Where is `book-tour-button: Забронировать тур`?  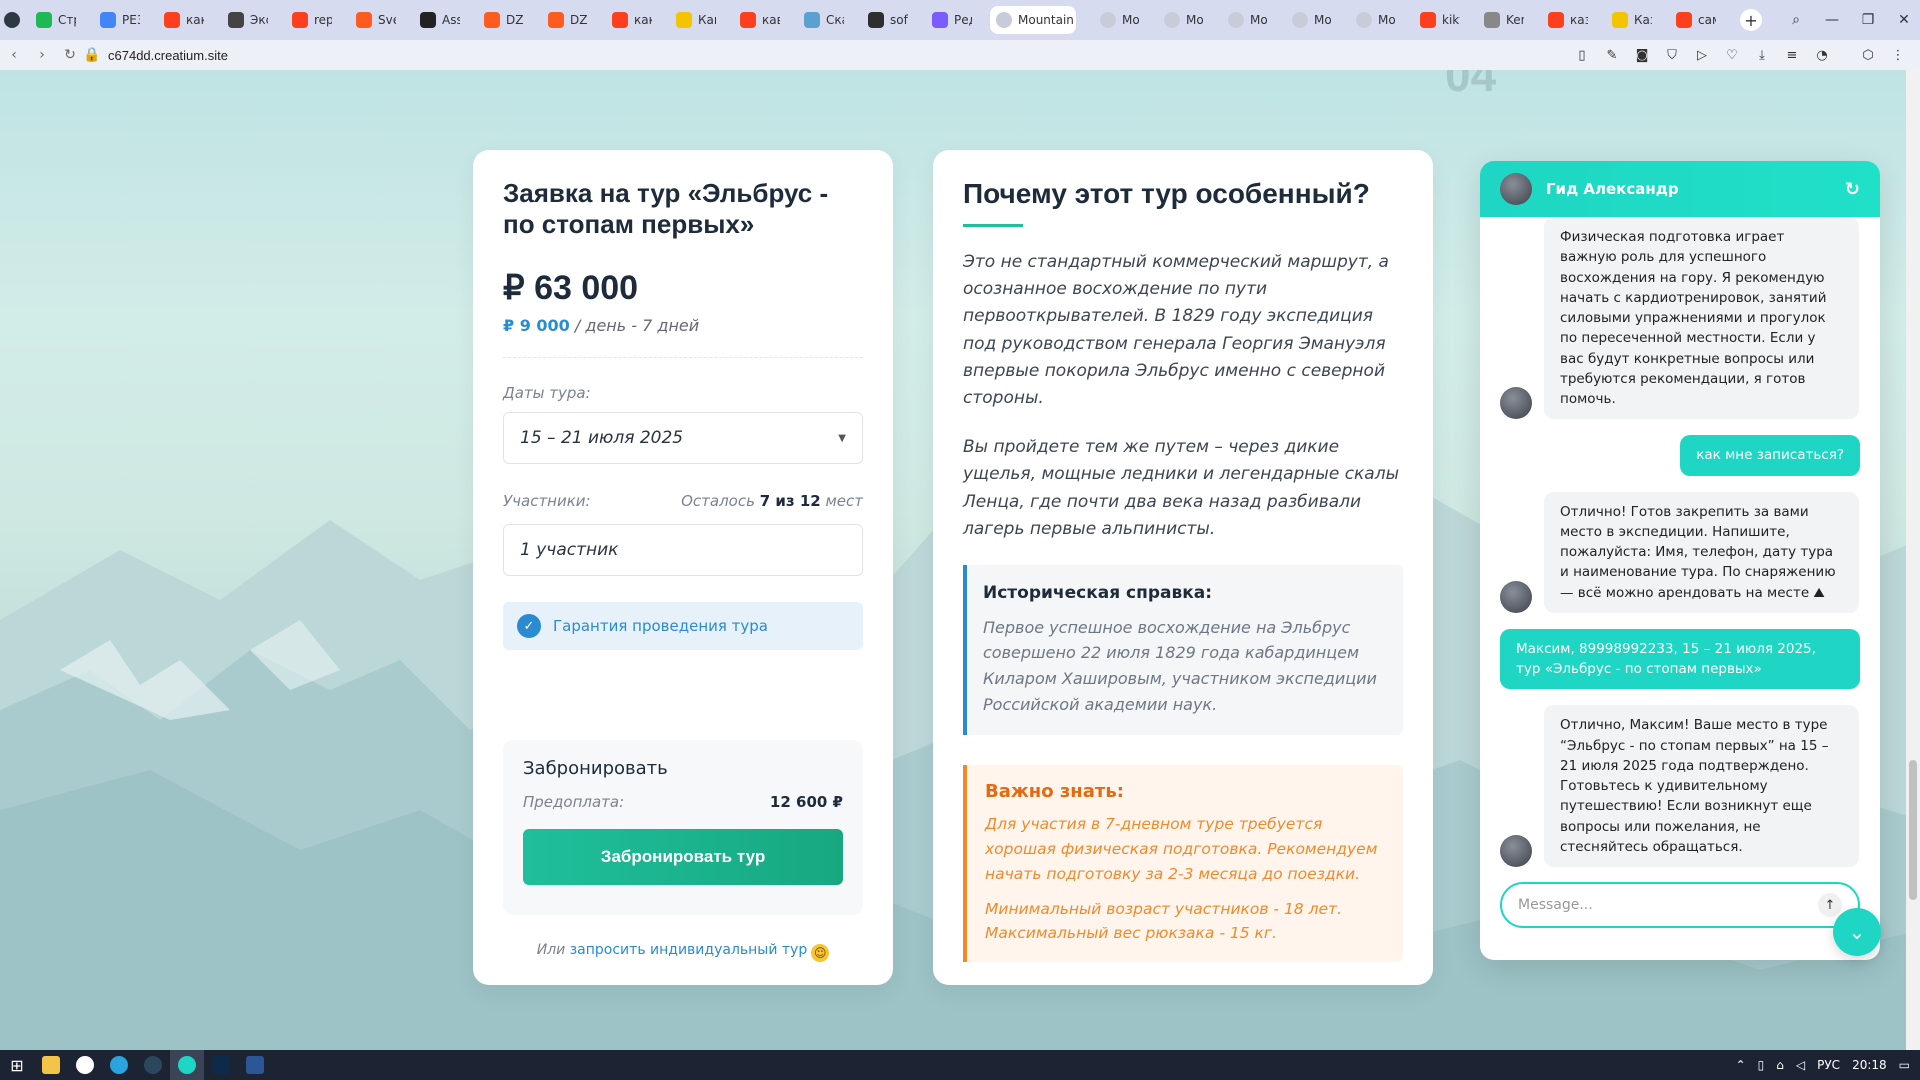 book-tour-button: Забронировать тур is located at coordinates (683, 857).